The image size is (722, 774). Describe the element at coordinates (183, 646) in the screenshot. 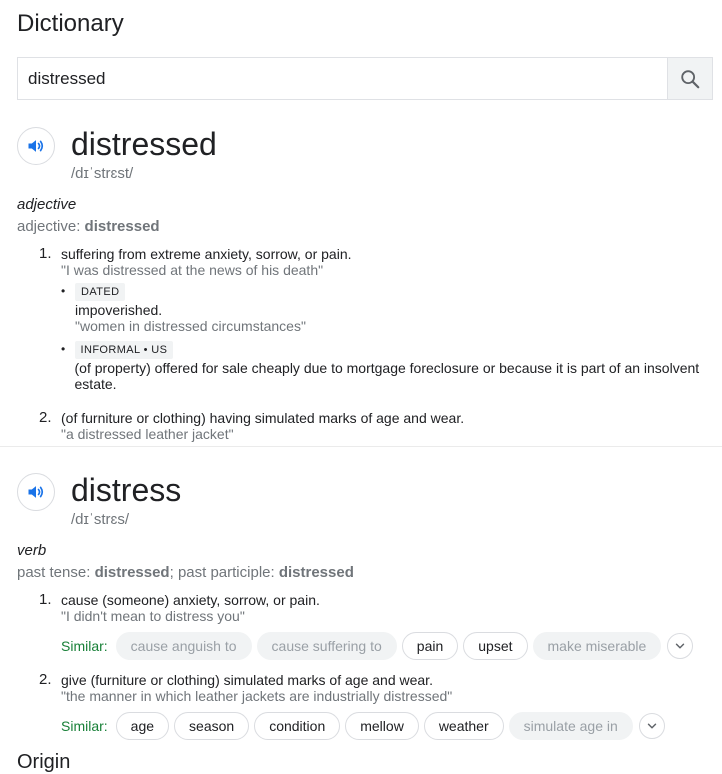

I see `similar-chip: cause anguish to` at that location.